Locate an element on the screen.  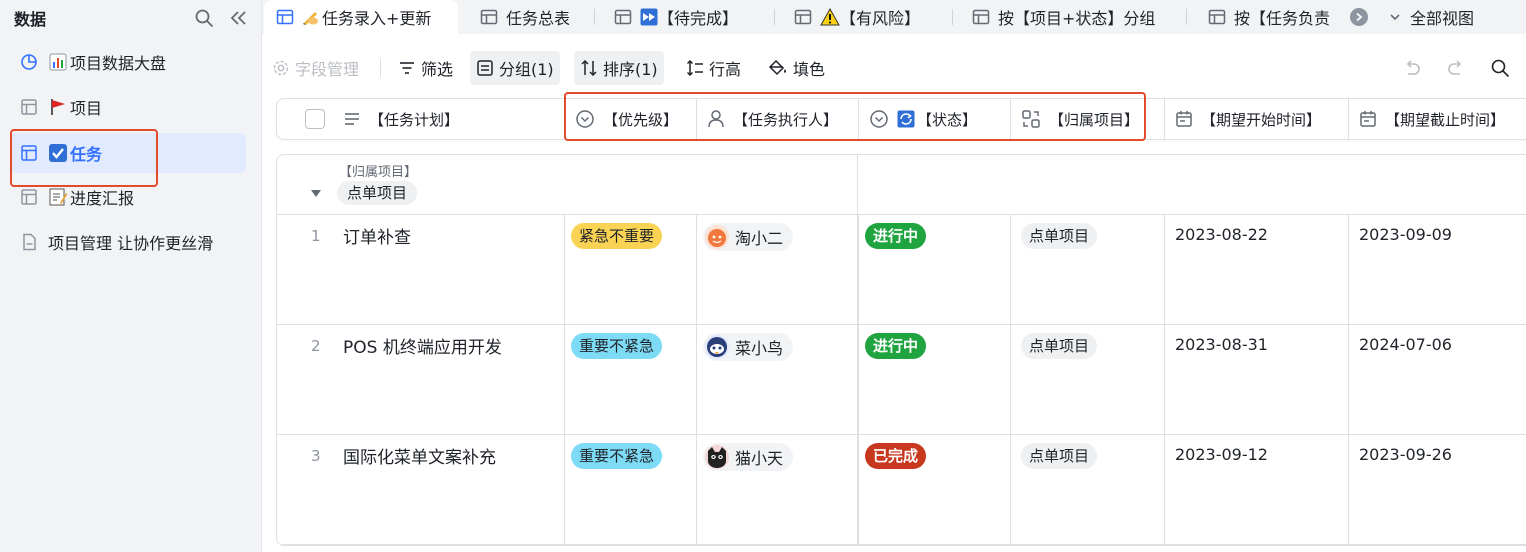
toolbar-right-actions is located at coordinates (1456, 70).